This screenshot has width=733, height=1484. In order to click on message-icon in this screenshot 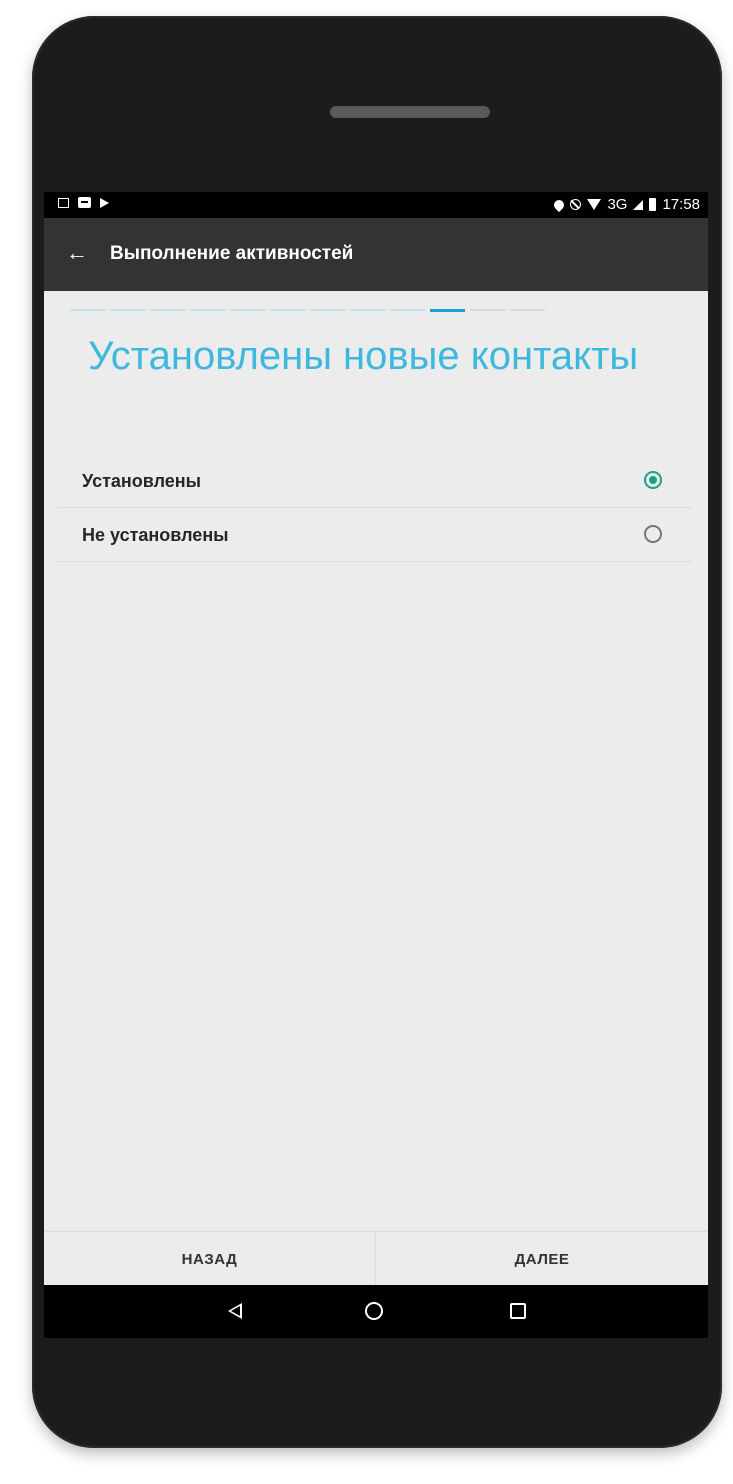, I will do `click(84, 202)`.